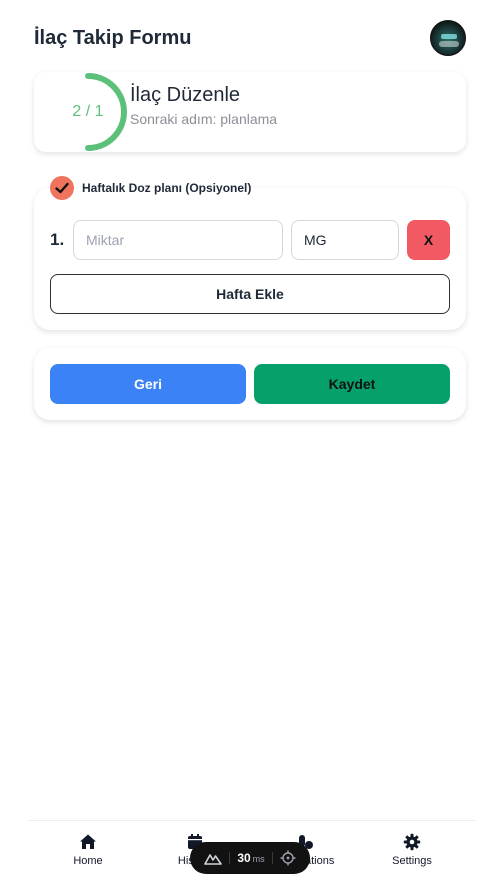  What do you see at coordinates (148, 384) in the screenshot?
I see `back-button: Geri` at bounding box center [148, 384].